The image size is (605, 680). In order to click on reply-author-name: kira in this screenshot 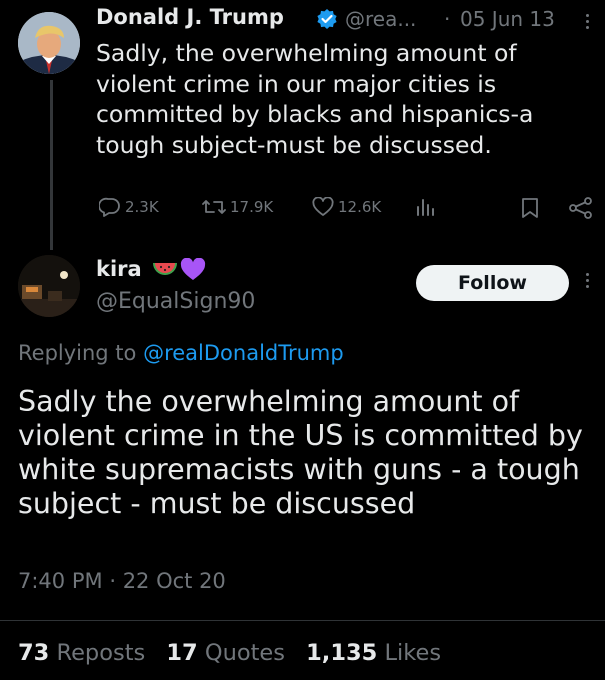, I will do `click(119, 269)`.